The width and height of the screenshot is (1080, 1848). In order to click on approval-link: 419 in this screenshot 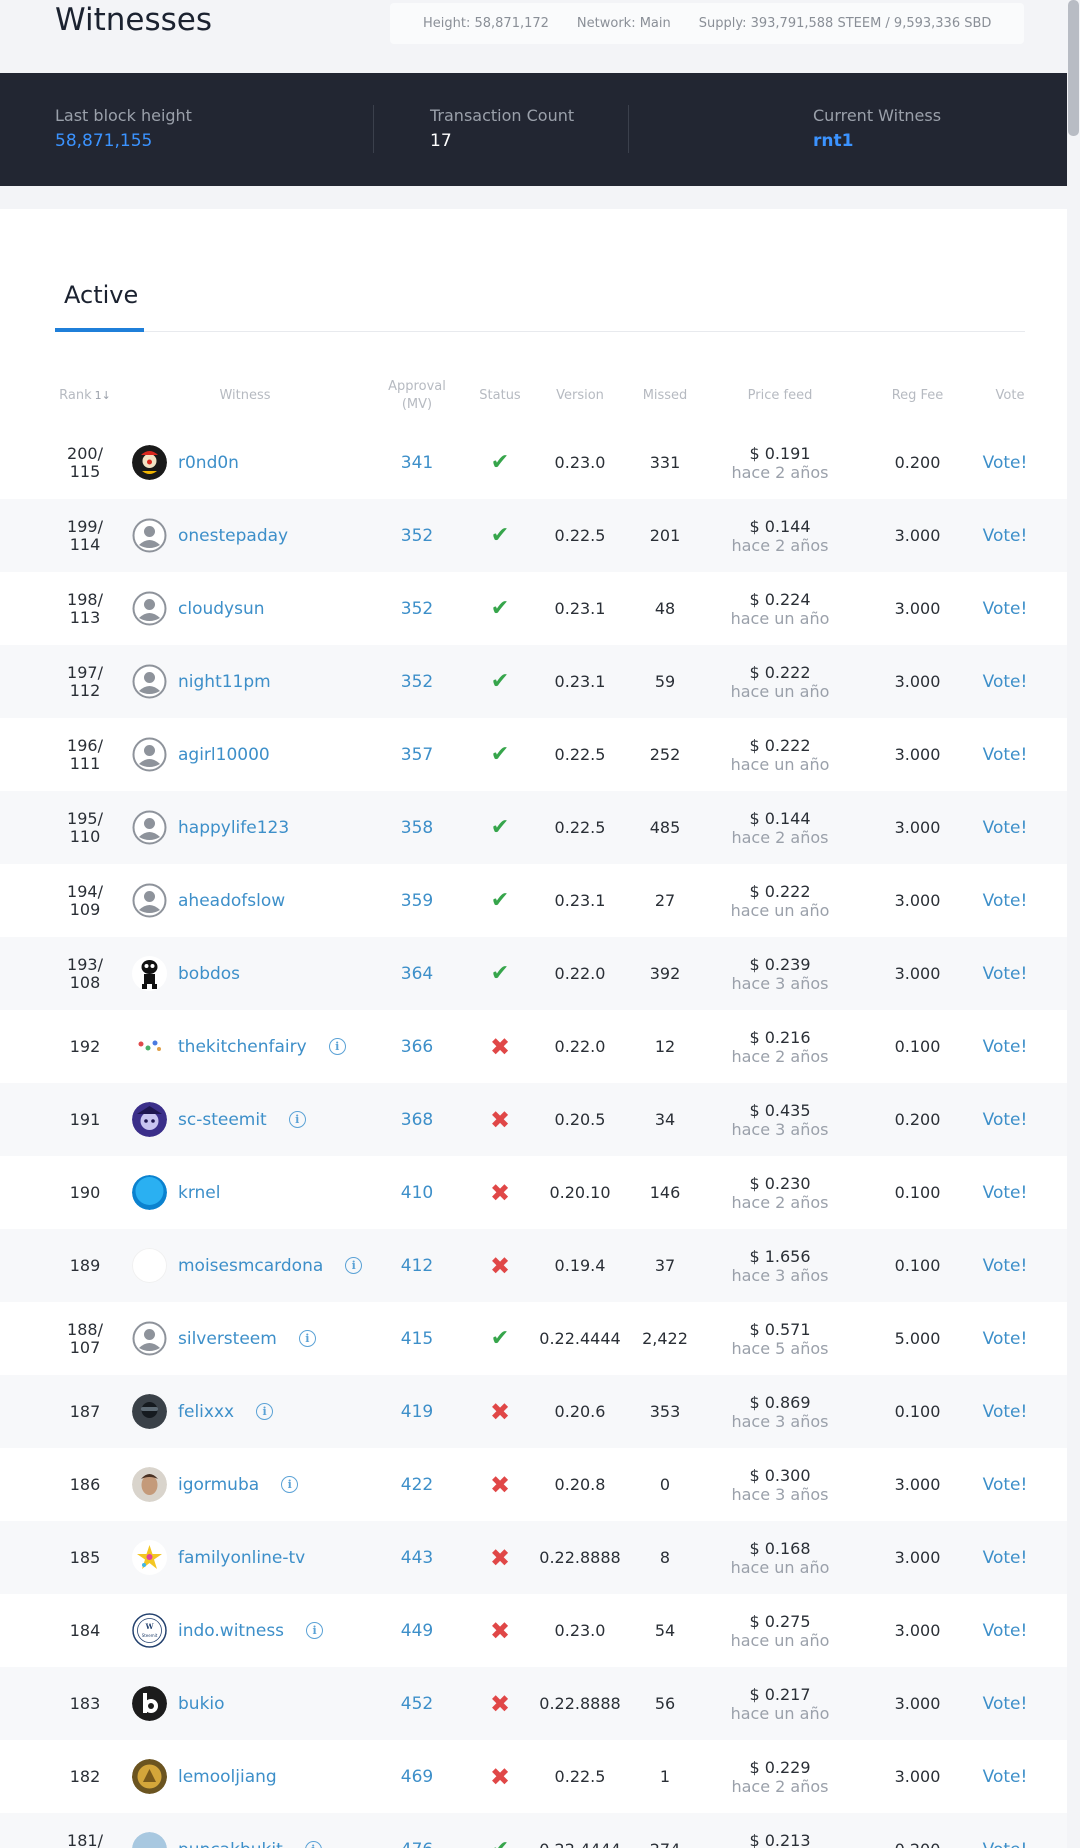, I will do `click(417, 1411)`.